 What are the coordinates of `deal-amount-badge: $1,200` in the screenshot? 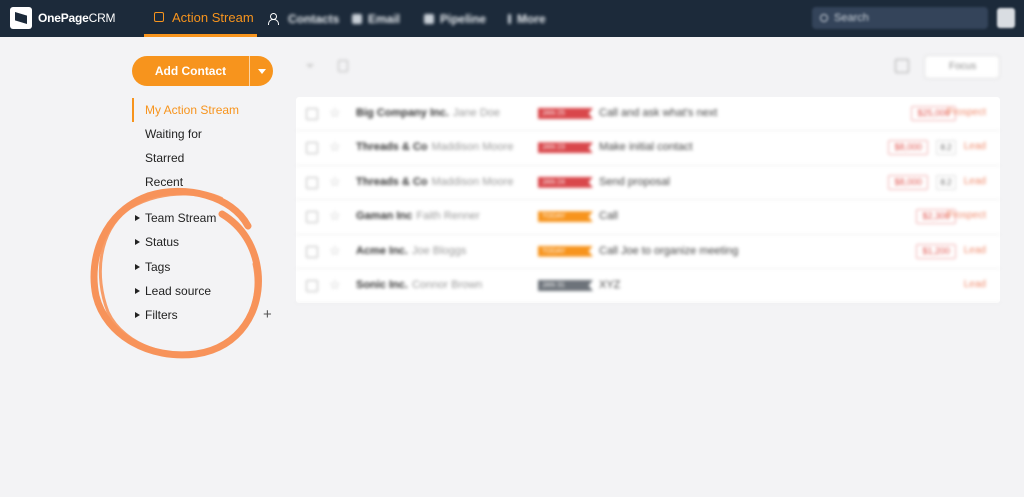 It's located at (936, 251).